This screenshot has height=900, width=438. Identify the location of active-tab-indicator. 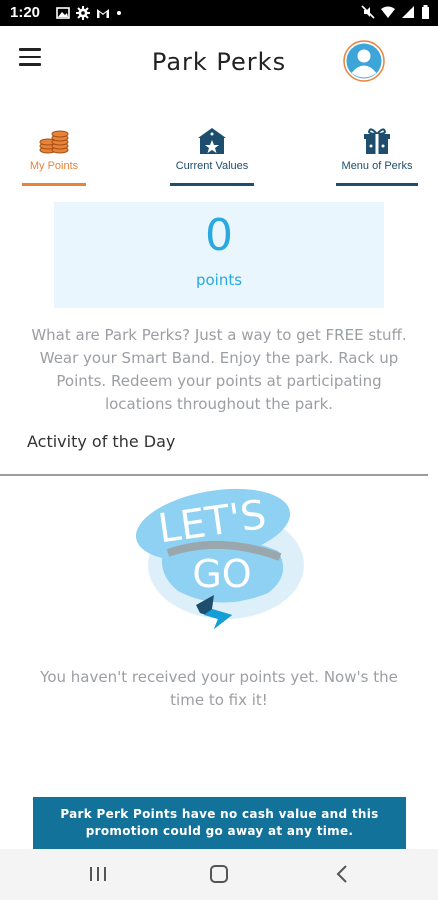
(54, 184).